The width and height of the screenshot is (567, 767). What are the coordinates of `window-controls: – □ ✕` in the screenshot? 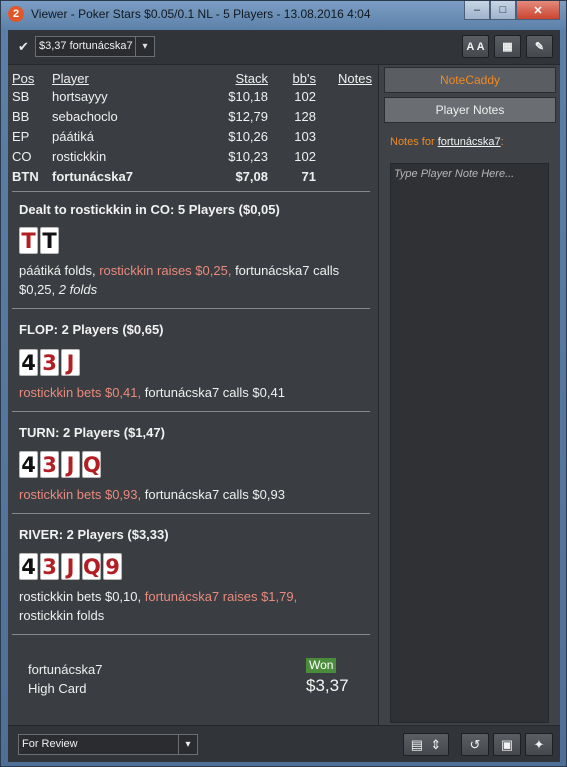 It's located at (512, 10).